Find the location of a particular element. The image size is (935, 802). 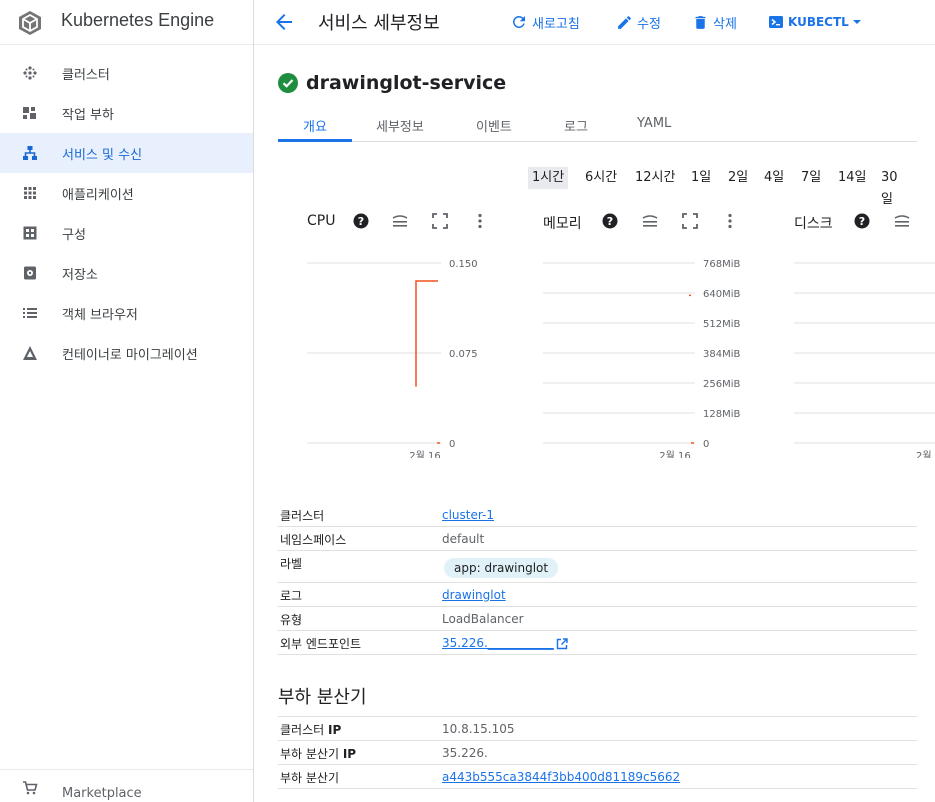

range-1d: 1일 is located at coordinates (701, 178).